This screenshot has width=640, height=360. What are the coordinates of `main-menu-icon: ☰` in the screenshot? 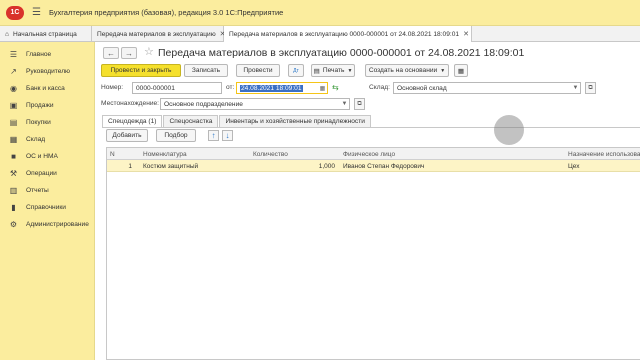 It's located at (36, 12).